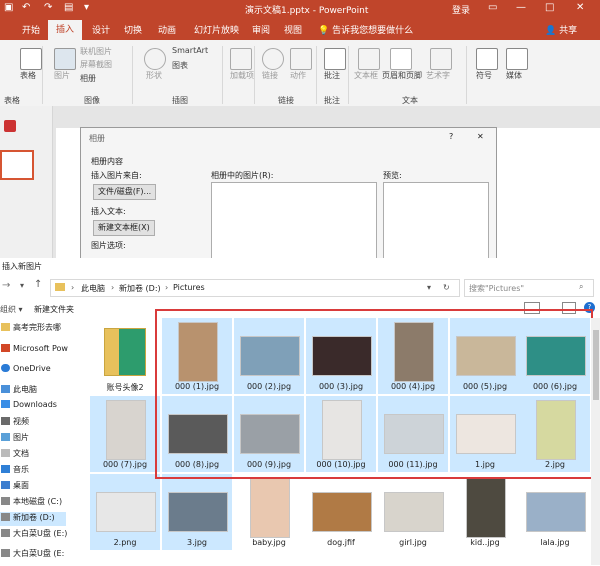  What do you see at coordinates (369, 59) in the screenshot?
I see `textbox-icon` at bounding box center [369, 59].